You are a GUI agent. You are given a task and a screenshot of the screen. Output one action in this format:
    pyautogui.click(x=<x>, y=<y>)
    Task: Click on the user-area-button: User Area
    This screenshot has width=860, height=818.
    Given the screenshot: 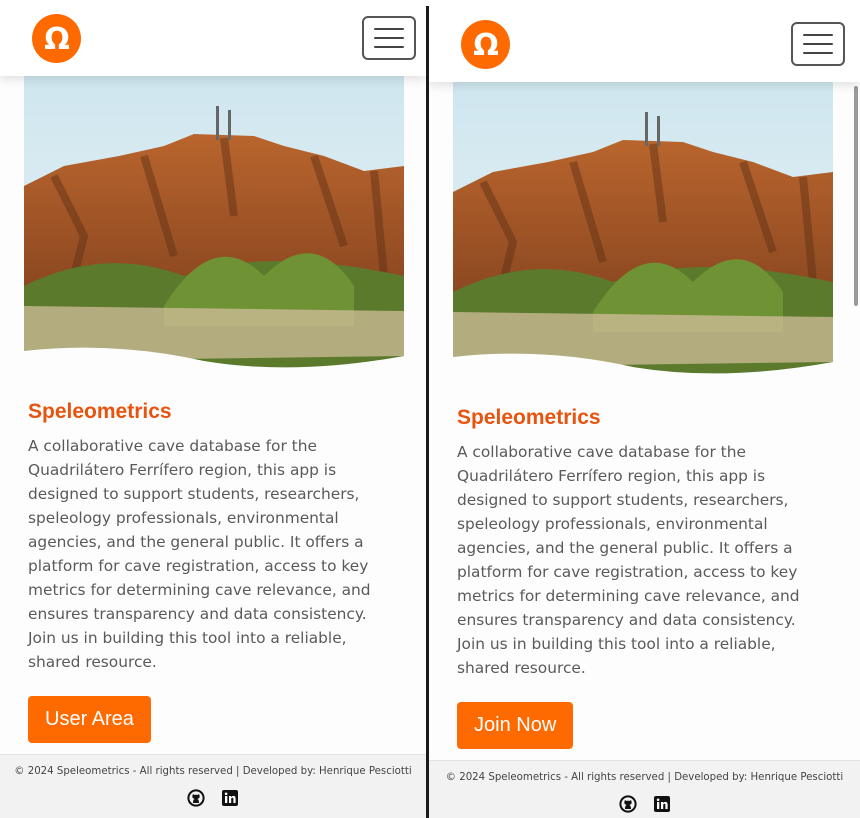 What is the action you would take?
    pyautogui.click(x=89, y=719)
    